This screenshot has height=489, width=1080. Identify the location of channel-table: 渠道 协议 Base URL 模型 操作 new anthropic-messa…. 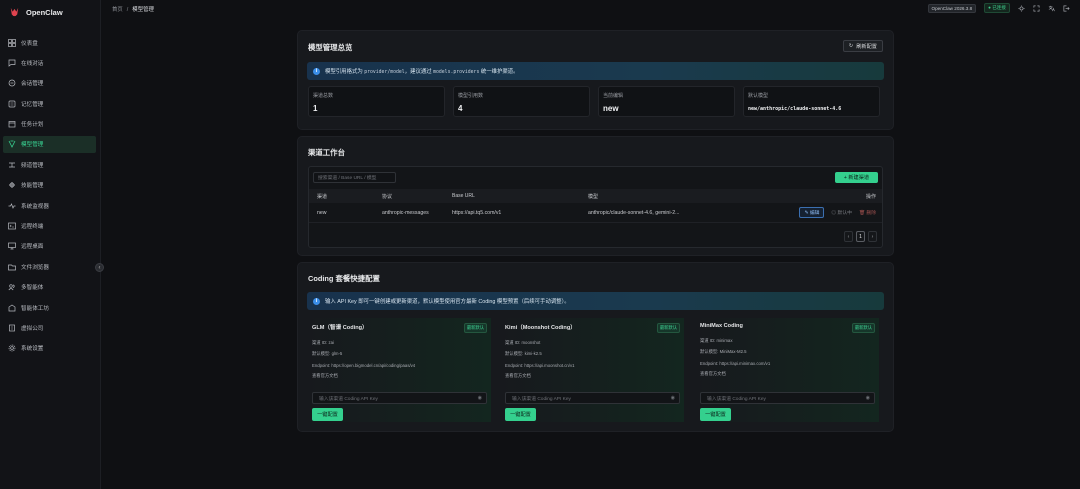
(595, 206).